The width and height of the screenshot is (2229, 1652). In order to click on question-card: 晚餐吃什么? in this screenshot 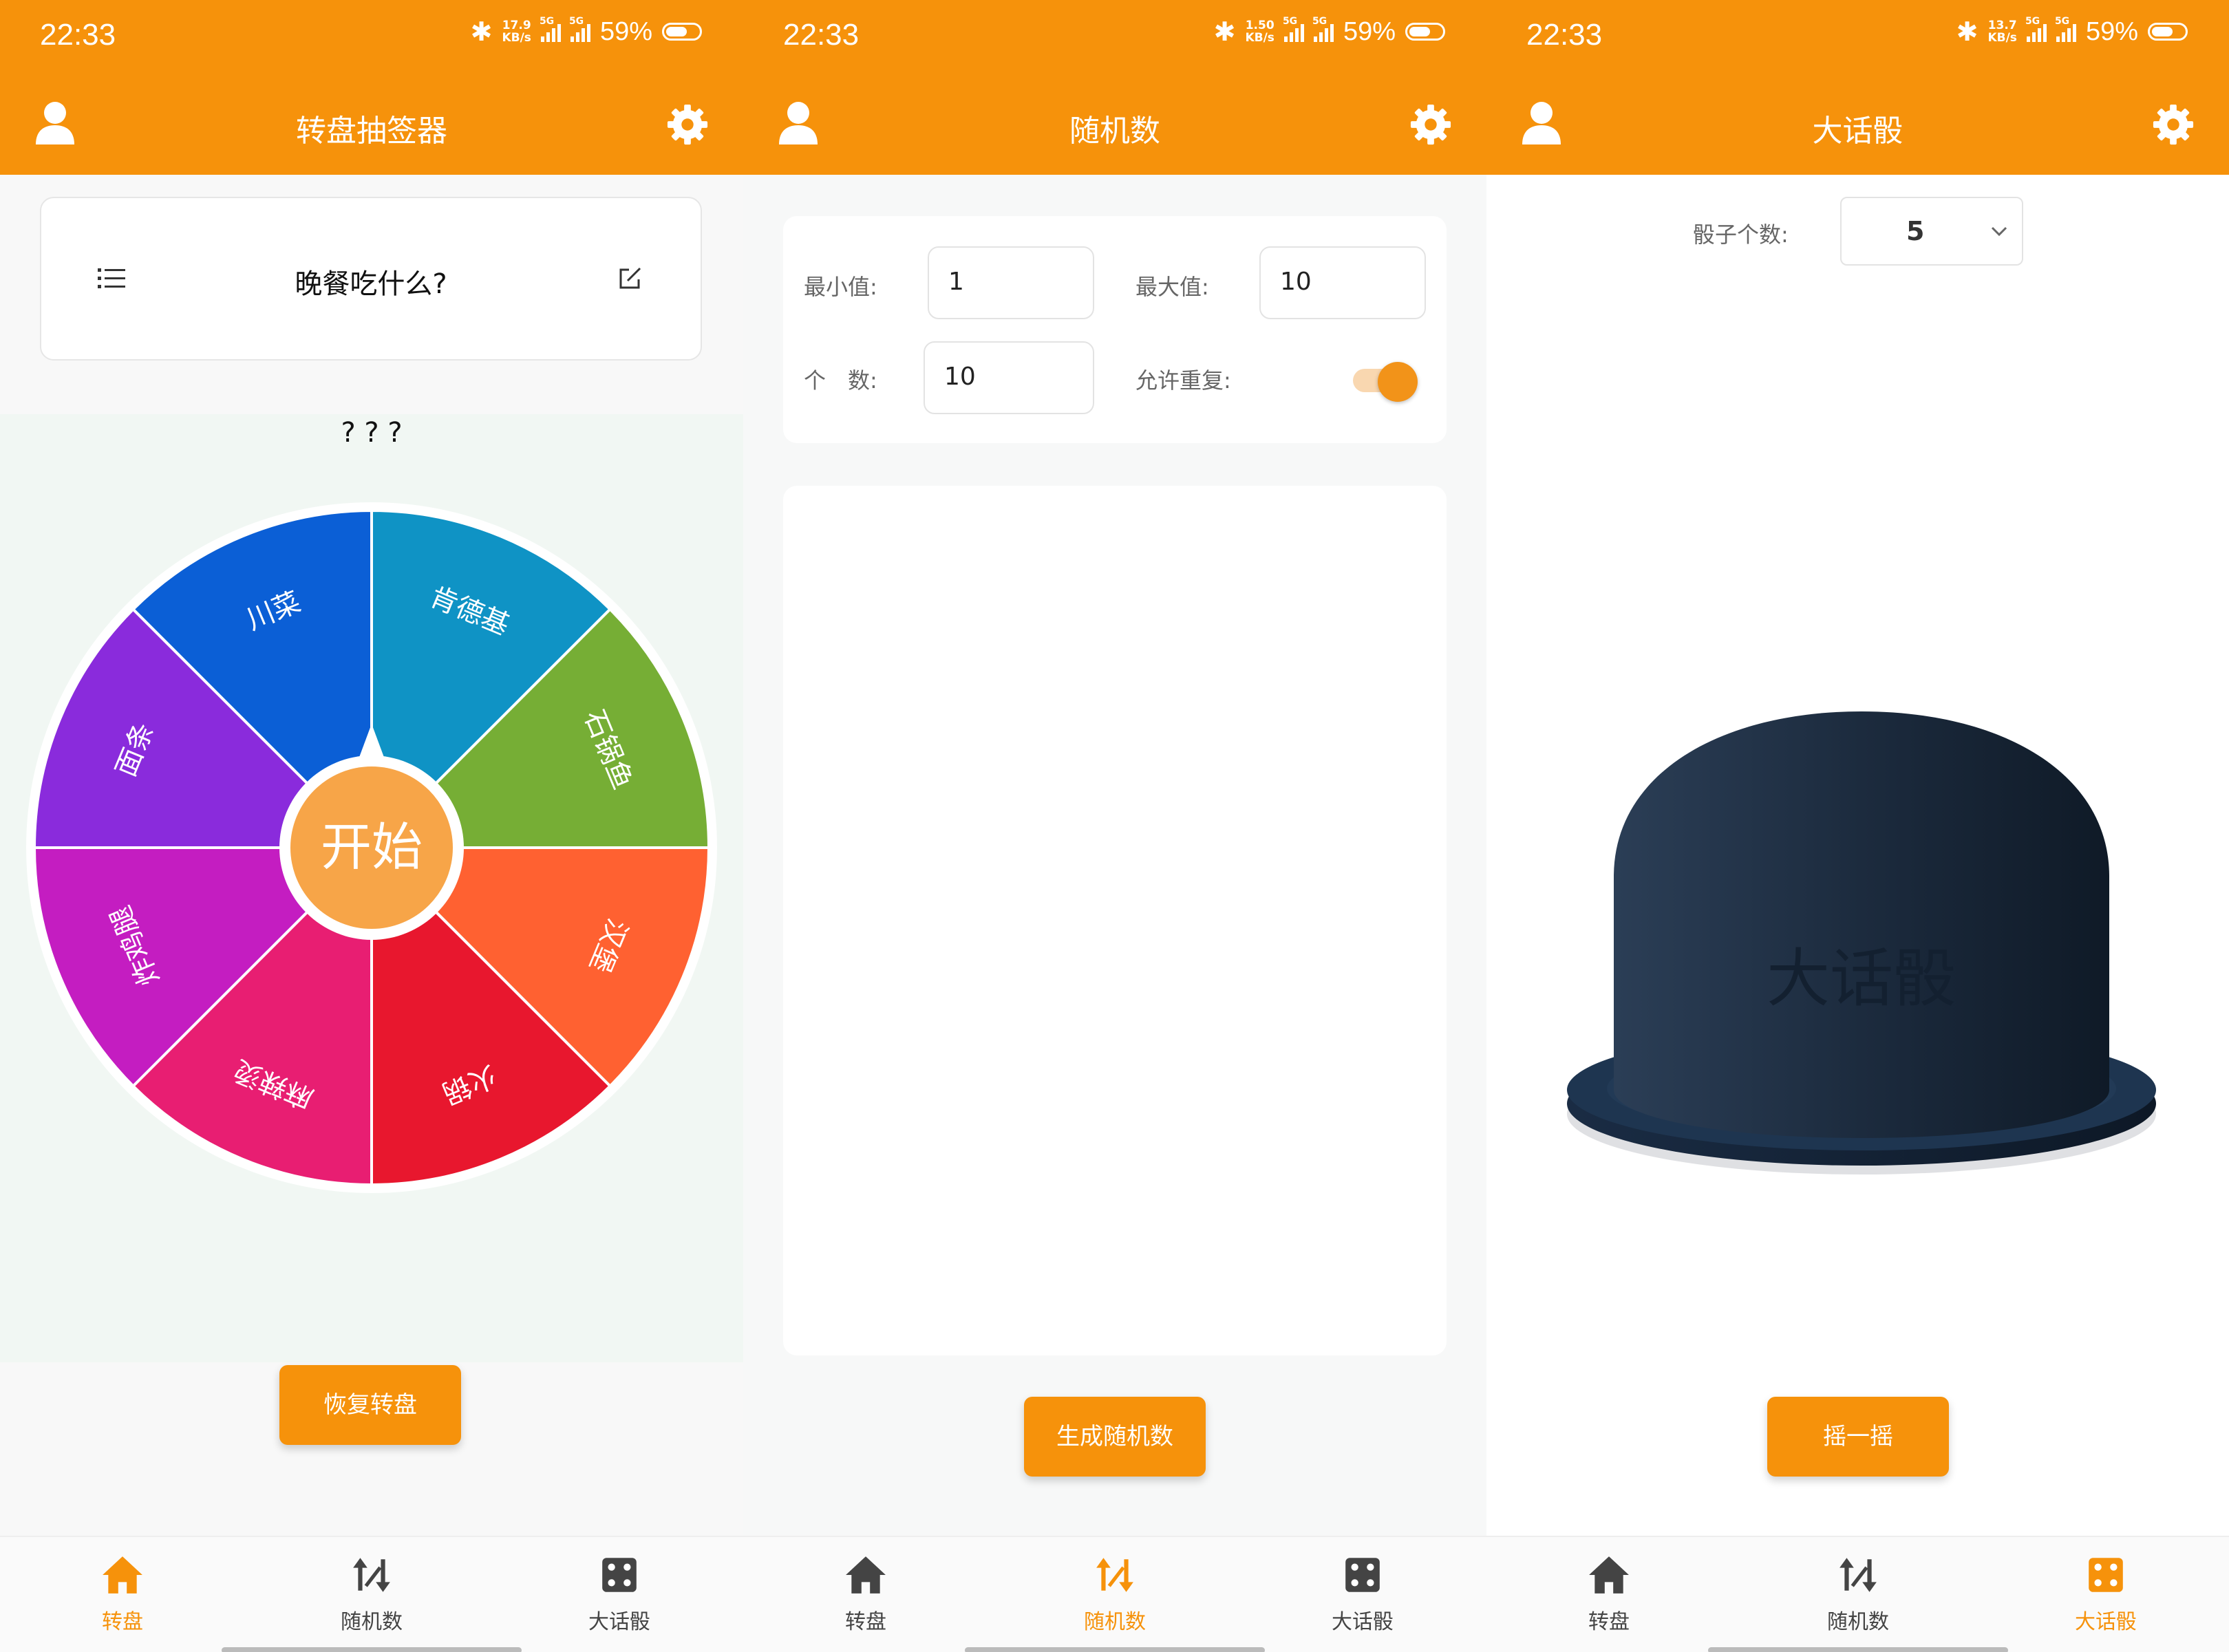, I will do `click(371, 279)`.